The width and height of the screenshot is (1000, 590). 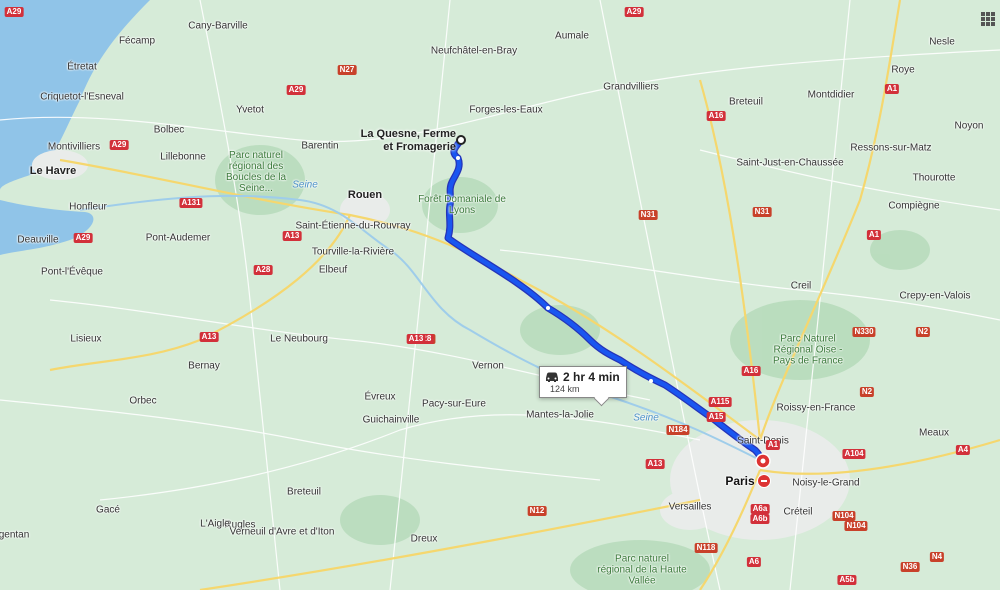 What do you see at coordinates (690, 507) in the screenshot?
I see `place-label: Versailles` at bounding box center [690, 507].